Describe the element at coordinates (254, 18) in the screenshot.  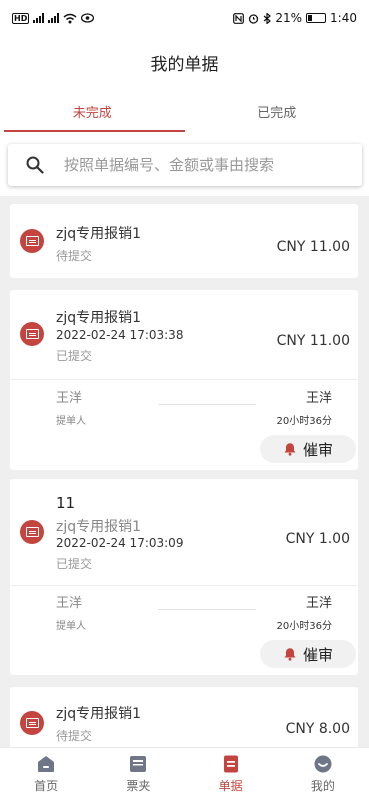
I see `alarm-icon` at that location.